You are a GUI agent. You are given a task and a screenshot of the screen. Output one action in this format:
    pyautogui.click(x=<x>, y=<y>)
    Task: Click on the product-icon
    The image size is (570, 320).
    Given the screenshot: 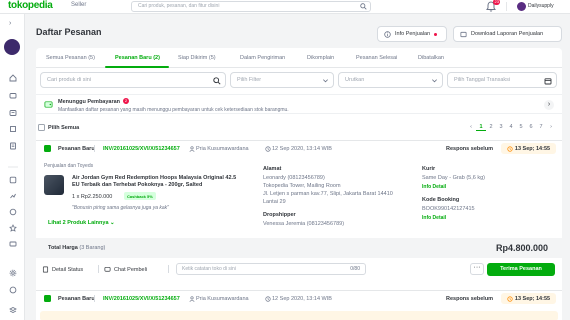 What is the action you would take?
    pyautogui.click(x=12, y=128)
    